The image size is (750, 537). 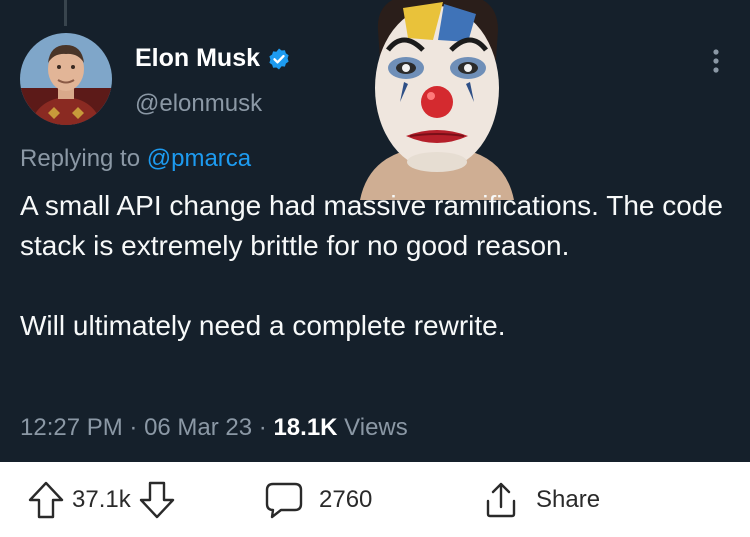 I want to click on clown-face-overlay-image, so click(x=437, y=100).